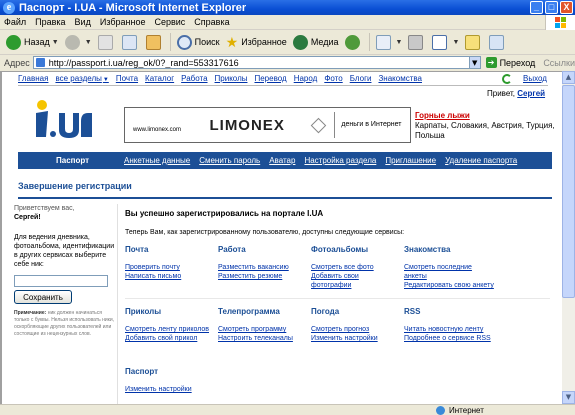 Image resolution: width=575 pixels, height=415 pixels. Describe the element at coordinates (15, 22) in the screenshot. I see `menu-file: Файл` at that location.